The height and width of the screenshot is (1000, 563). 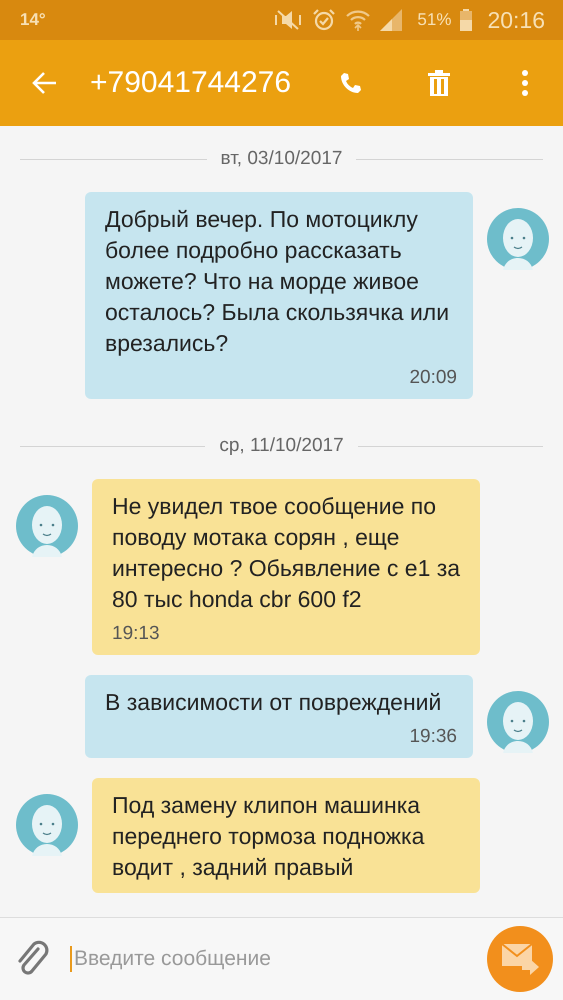 I want to click on message-text: Под замену клипон машинка переднего тормоза подножка водит , задний правый, so click(x=269, y=836).